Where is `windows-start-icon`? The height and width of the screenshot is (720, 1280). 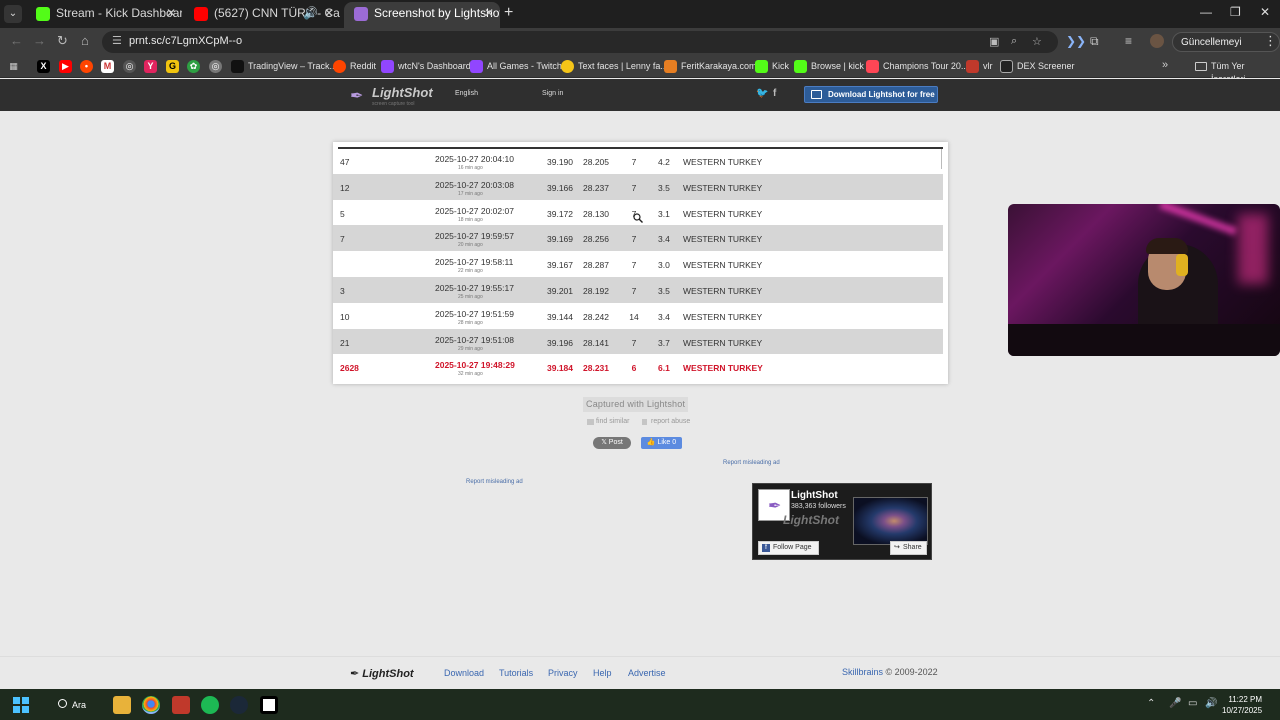 windows-start-icon is located at coordinates (21, 705).